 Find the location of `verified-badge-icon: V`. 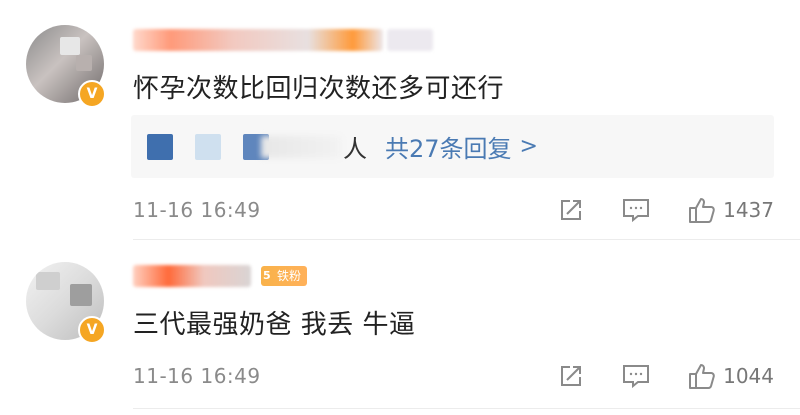

verified-badge-icon: V is located at coordinates (92, 330).